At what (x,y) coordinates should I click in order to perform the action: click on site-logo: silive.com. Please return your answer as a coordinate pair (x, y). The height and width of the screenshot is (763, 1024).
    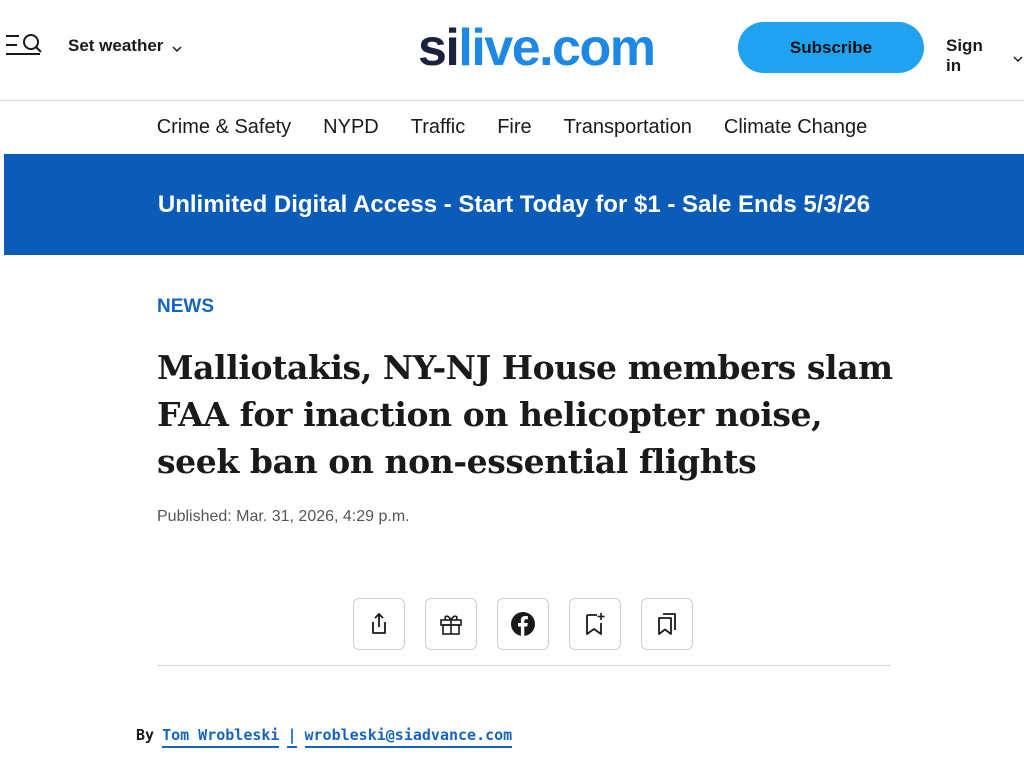
    Looking at the image, I should click on (537, 48).